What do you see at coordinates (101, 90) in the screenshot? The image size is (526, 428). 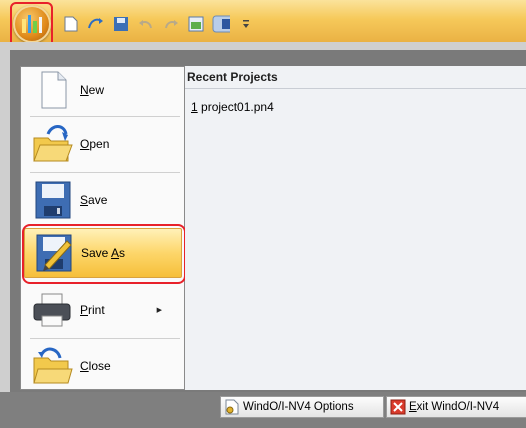 I see `menu-item-new: New` at bounding box center [101, 90].